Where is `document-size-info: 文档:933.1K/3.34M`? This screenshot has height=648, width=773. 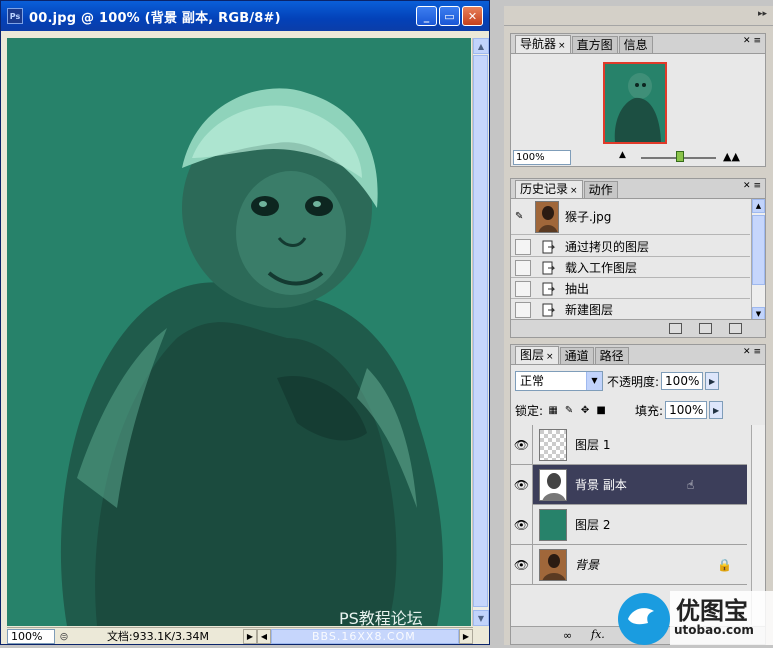
document-size-info: 文档:933.1K/3.34M is located at coordinates (158, 636).